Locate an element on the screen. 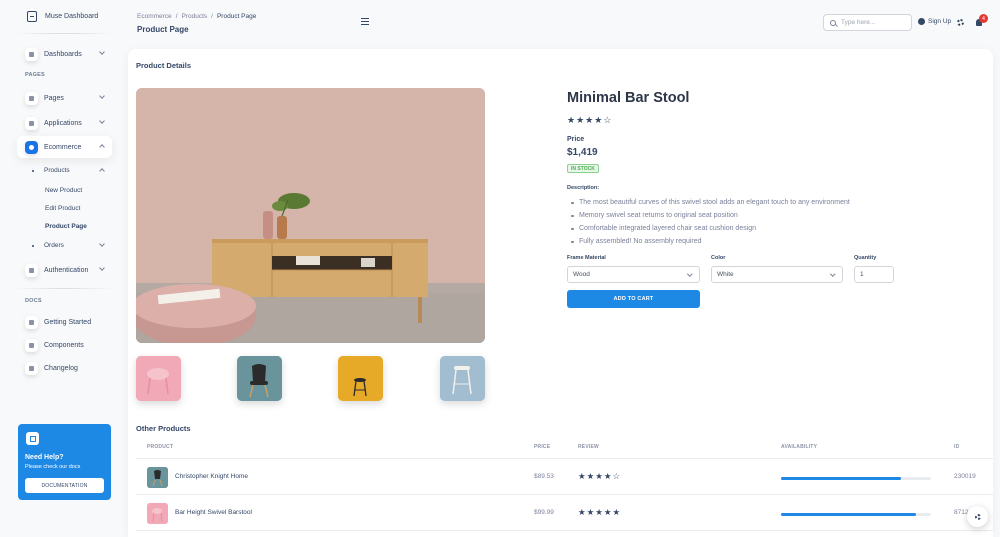  sidebar-item-components: Components is located at coordinates (64, 345).